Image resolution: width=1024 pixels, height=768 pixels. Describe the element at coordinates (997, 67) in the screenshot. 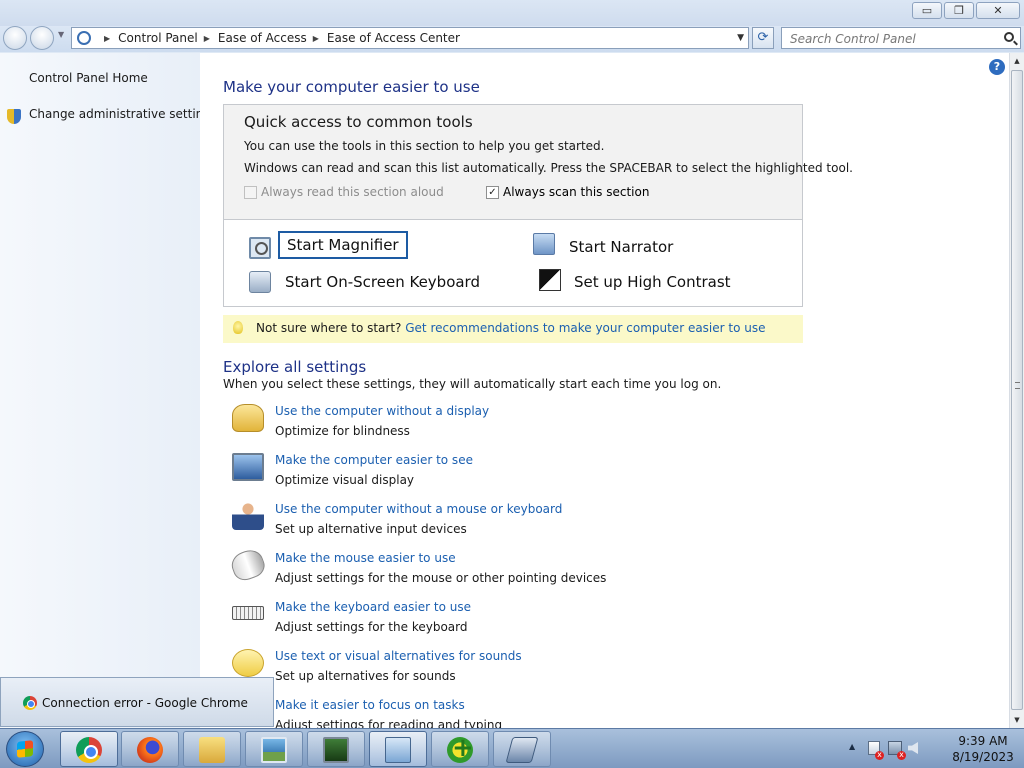

I see `help-icon: ?` at that location.